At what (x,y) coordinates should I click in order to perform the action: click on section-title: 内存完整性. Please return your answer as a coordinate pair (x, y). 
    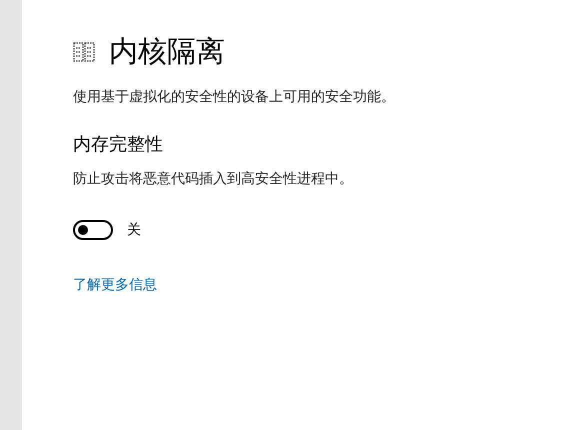
    Looking at the image, I should click on (118, 144).